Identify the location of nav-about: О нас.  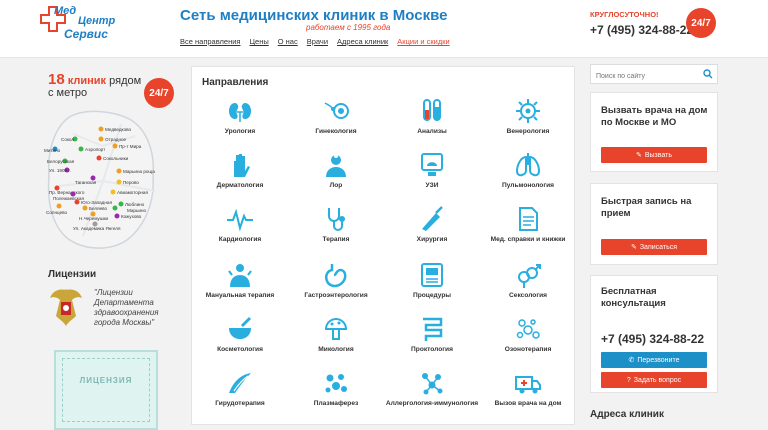
(288, 41).